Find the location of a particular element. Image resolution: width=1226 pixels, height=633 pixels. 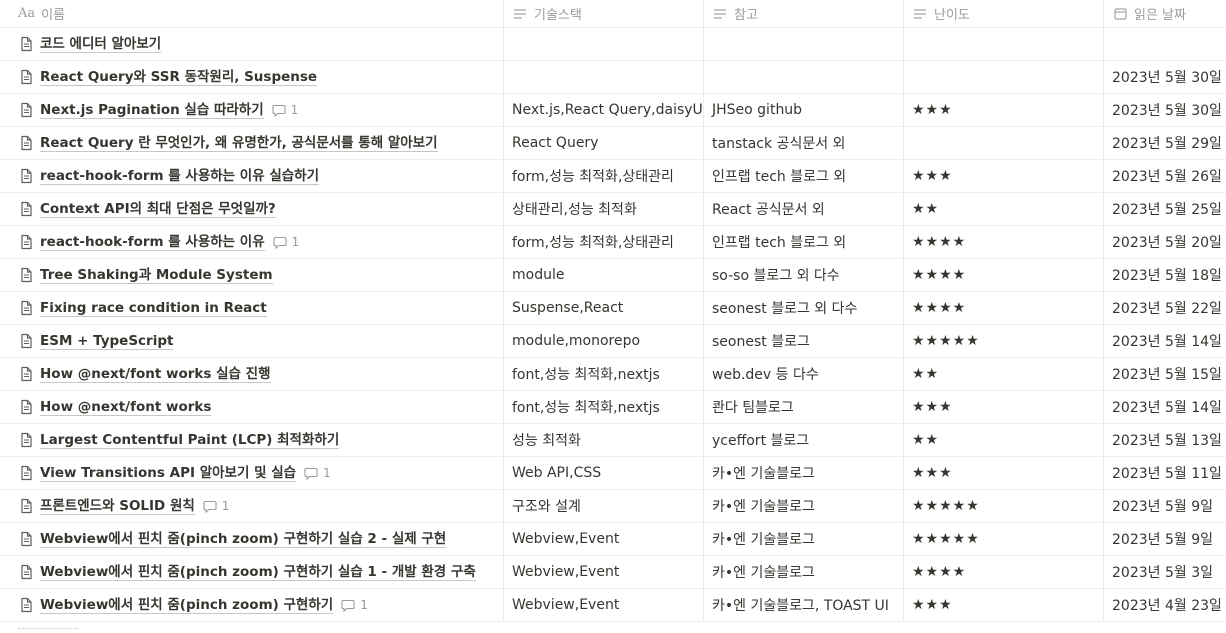

page-title-link: How @next/font works is located at coordinates (126, 407).